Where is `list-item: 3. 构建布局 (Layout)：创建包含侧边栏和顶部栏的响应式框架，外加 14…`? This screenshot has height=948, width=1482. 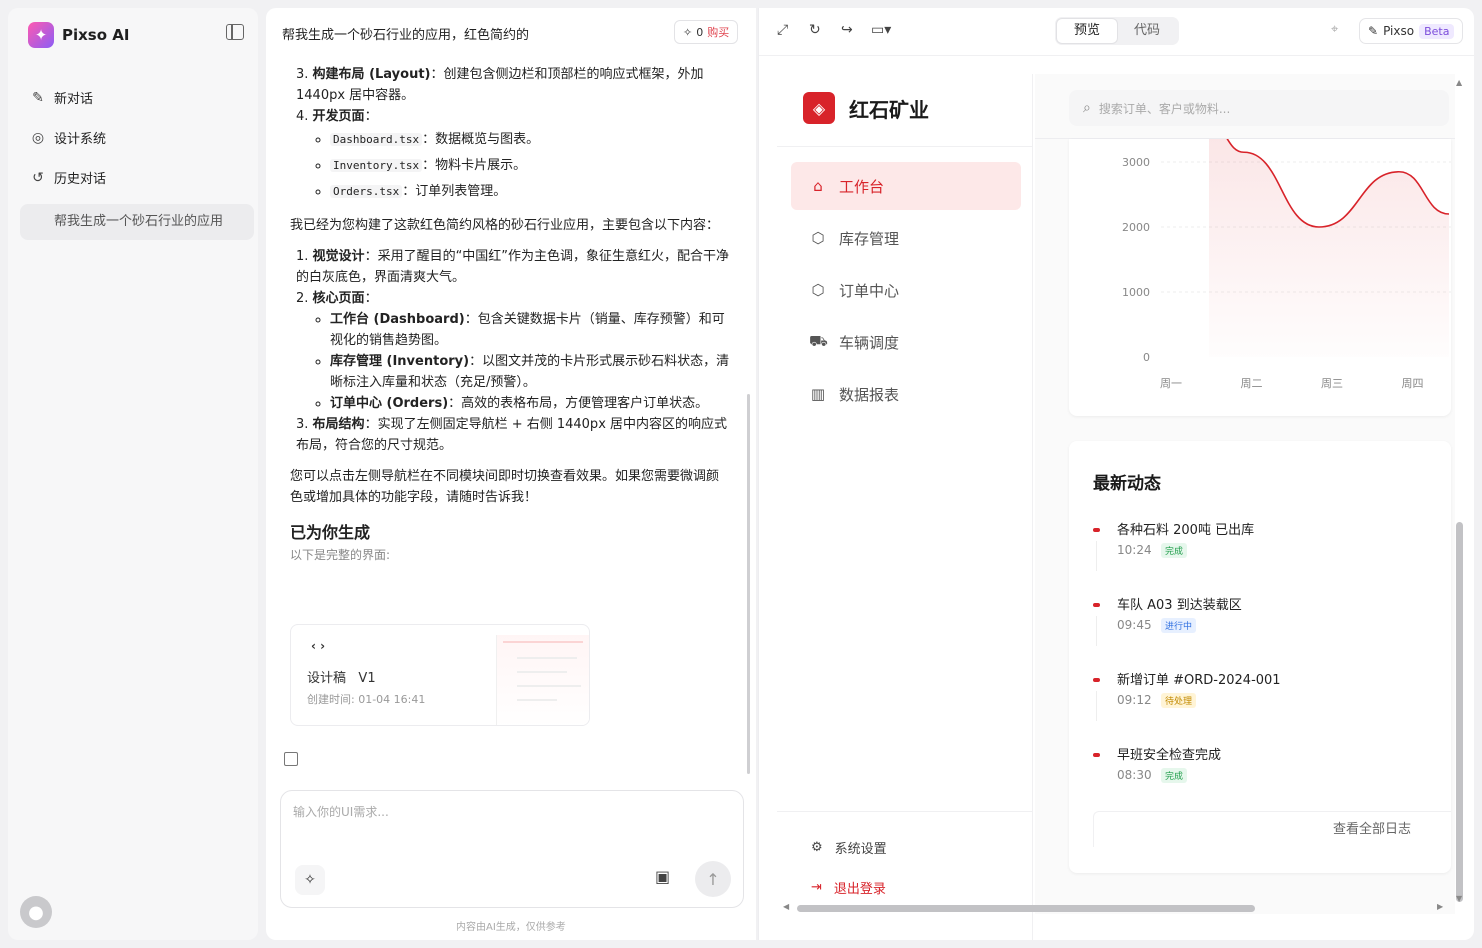 list-item: 3. 构建布局 (Layout)：创建包含侧边栏和顶部栏的响应式框架，外加 14… is located at coordinates (500, 85).